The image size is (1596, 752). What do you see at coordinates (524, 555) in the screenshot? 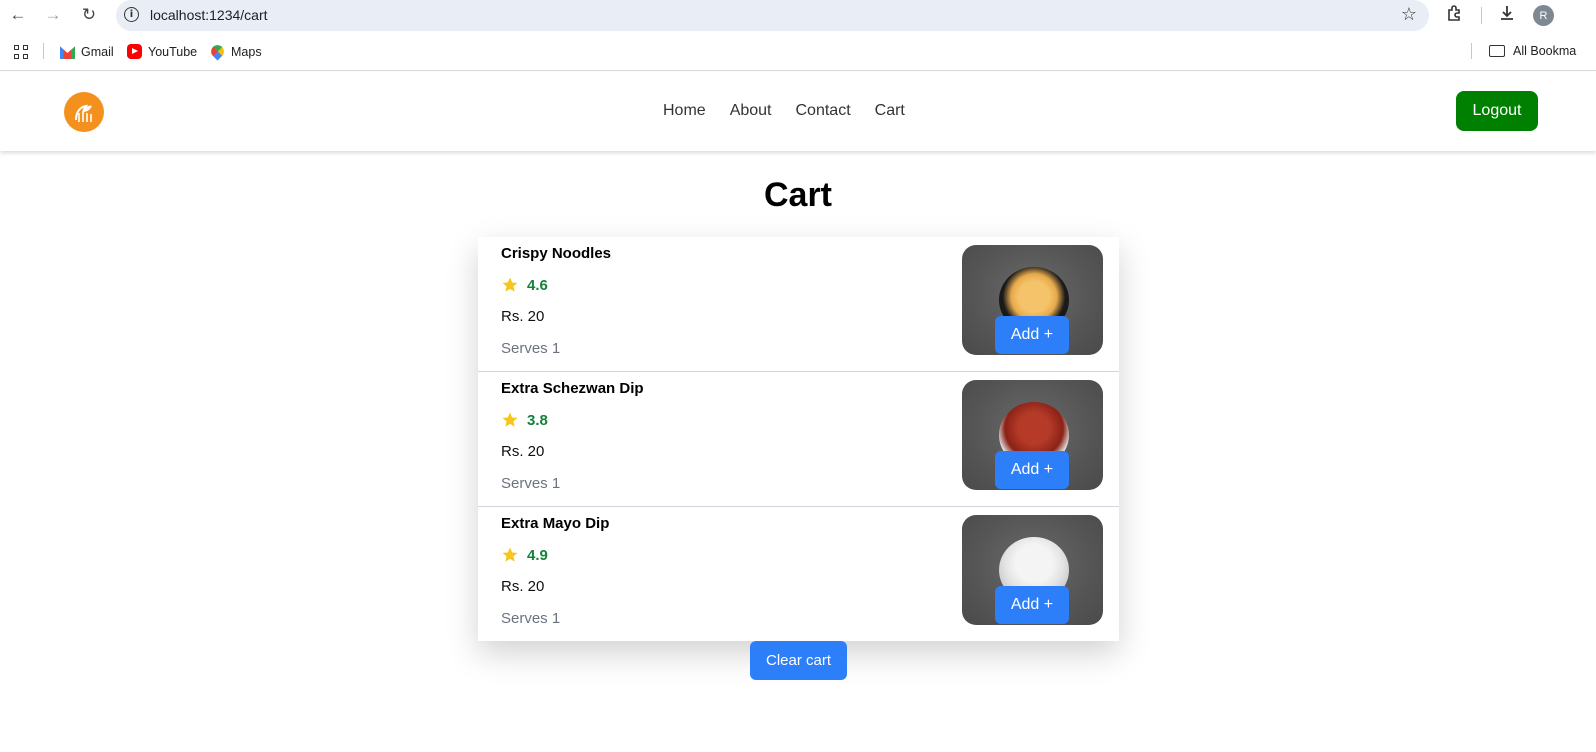
I see `item-rating: 4.9` at bounding box center [524, 555].